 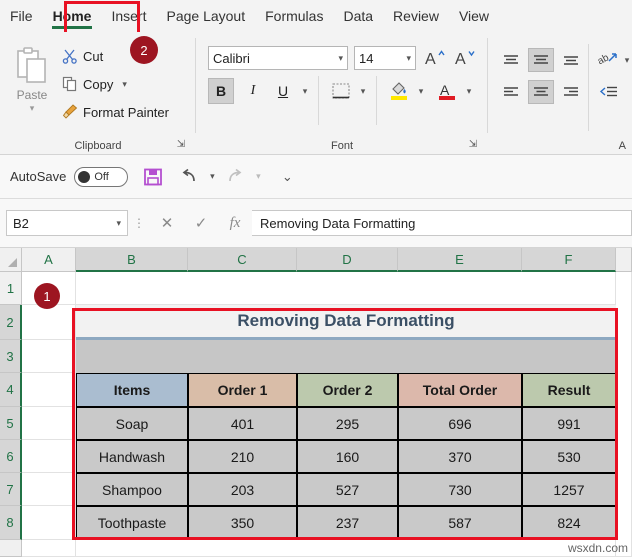 I want to click on tab-insert: Insert, so click(x=128, y=16).